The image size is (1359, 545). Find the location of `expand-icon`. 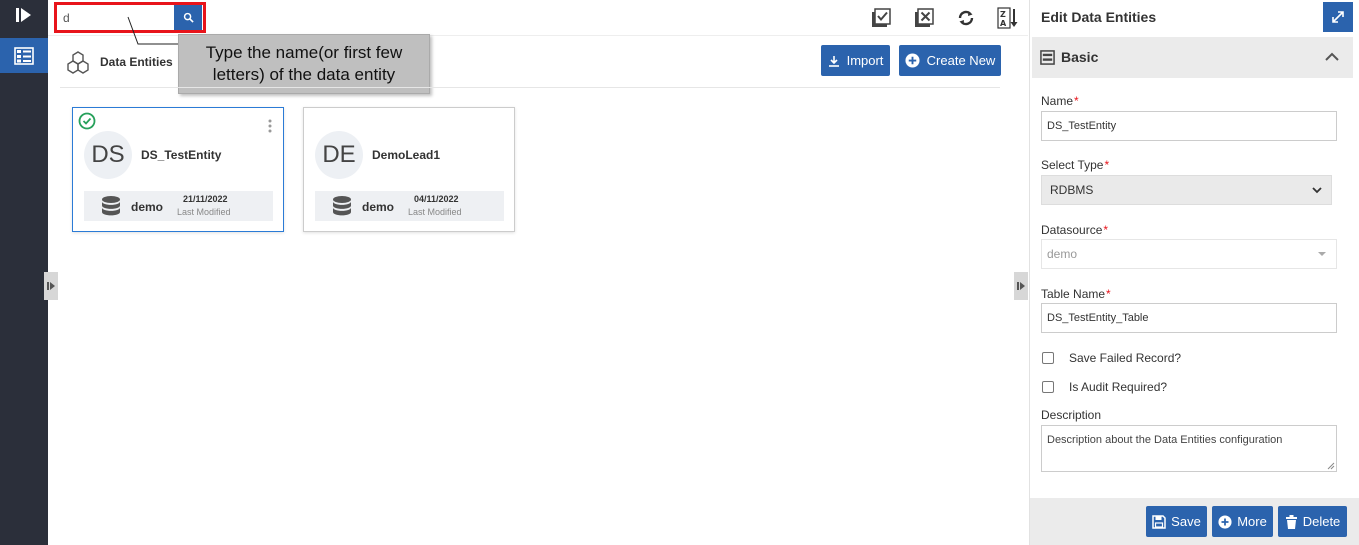

expand-icon is located at coordinates (1338, 17).